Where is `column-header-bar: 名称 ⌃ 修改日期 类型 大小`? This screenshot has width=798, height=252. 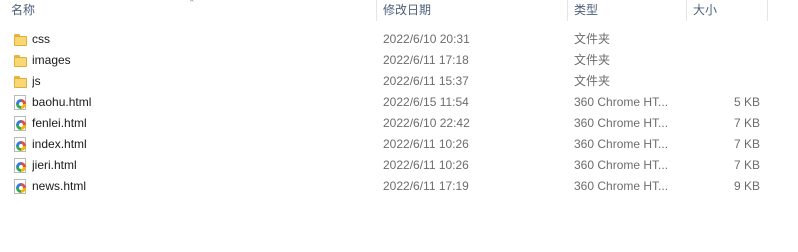
column-header-bar: 名称 ⌃ 修改日期 类型 大小 is located at coordinates (399, 10).